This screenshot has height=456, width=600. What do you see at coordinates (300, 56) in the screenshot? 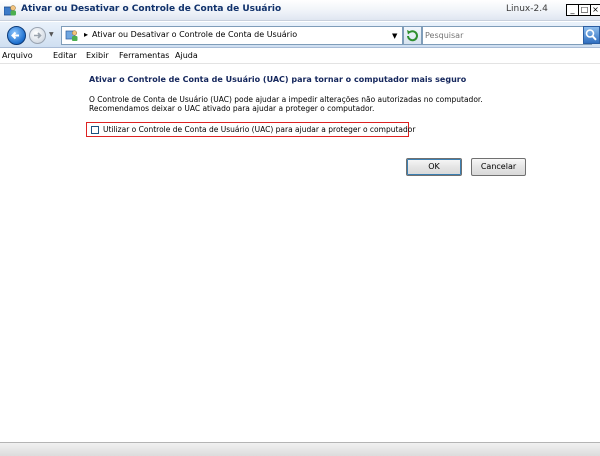
I see `menu-bar: Arquivo Editar Exibir Ferramentas Ajuda` at bounding box center [300, 56].